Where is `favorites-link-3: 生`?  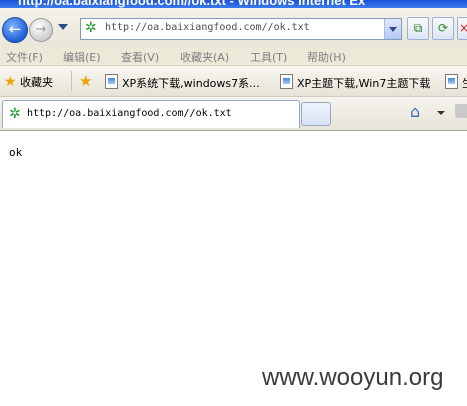 favorites-link-3: 生 is located at coordinates (456, 82).